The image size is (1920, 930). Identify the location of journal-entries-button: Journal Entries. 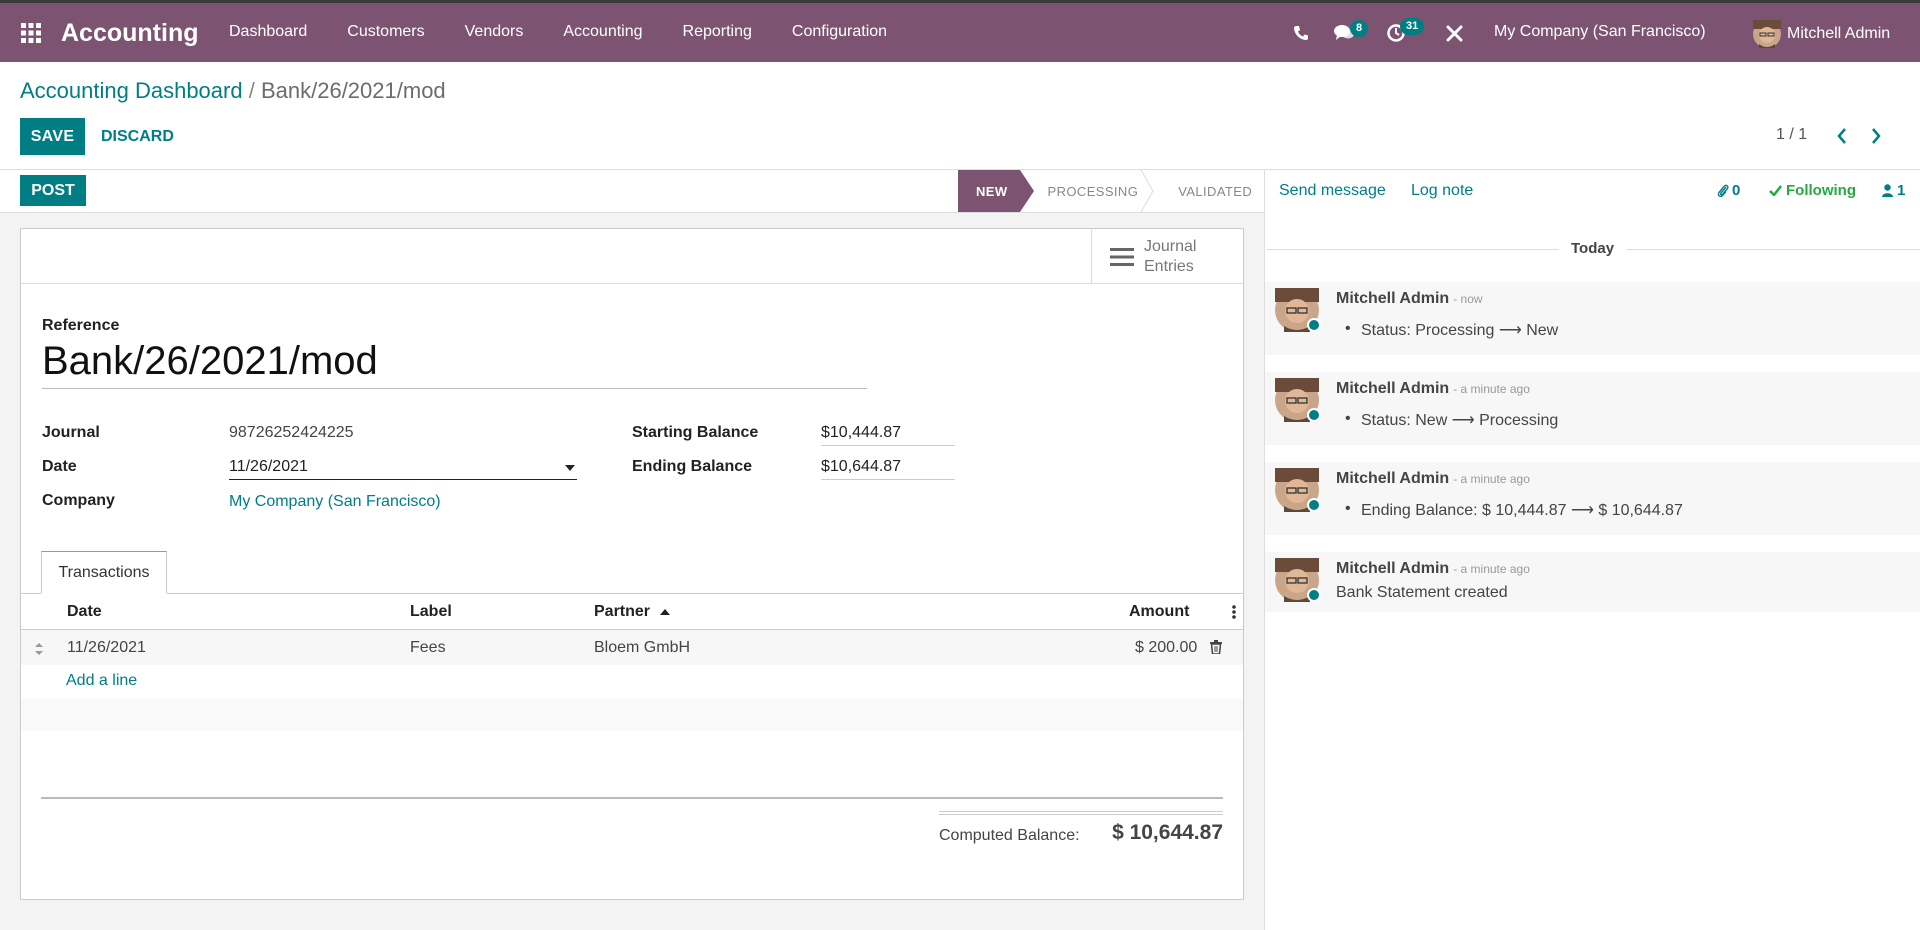
(1167, 256).